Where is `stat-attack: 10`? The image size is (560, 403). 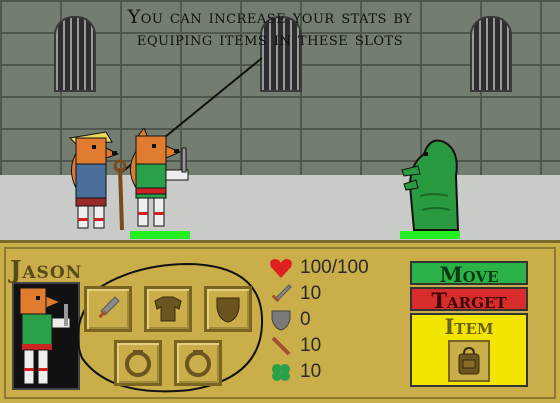 stat-attack: 10 is located at coordinates (294, 294).